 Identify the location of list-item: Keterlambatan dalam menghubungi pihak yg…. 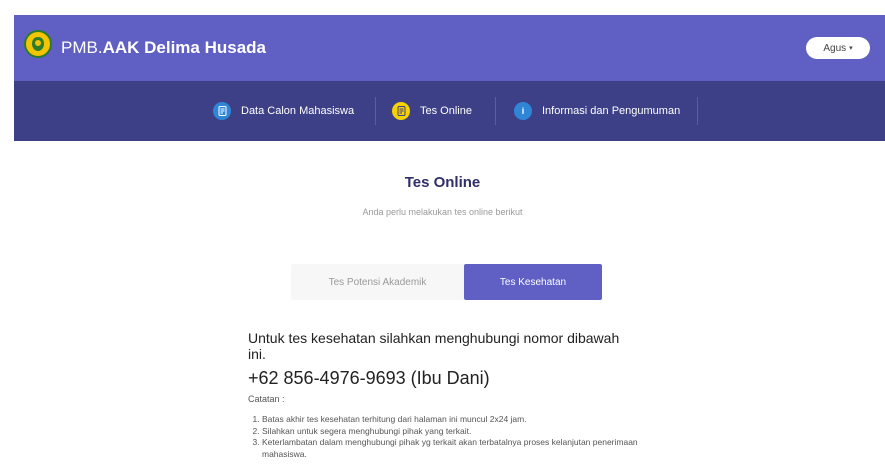
(465, 448).